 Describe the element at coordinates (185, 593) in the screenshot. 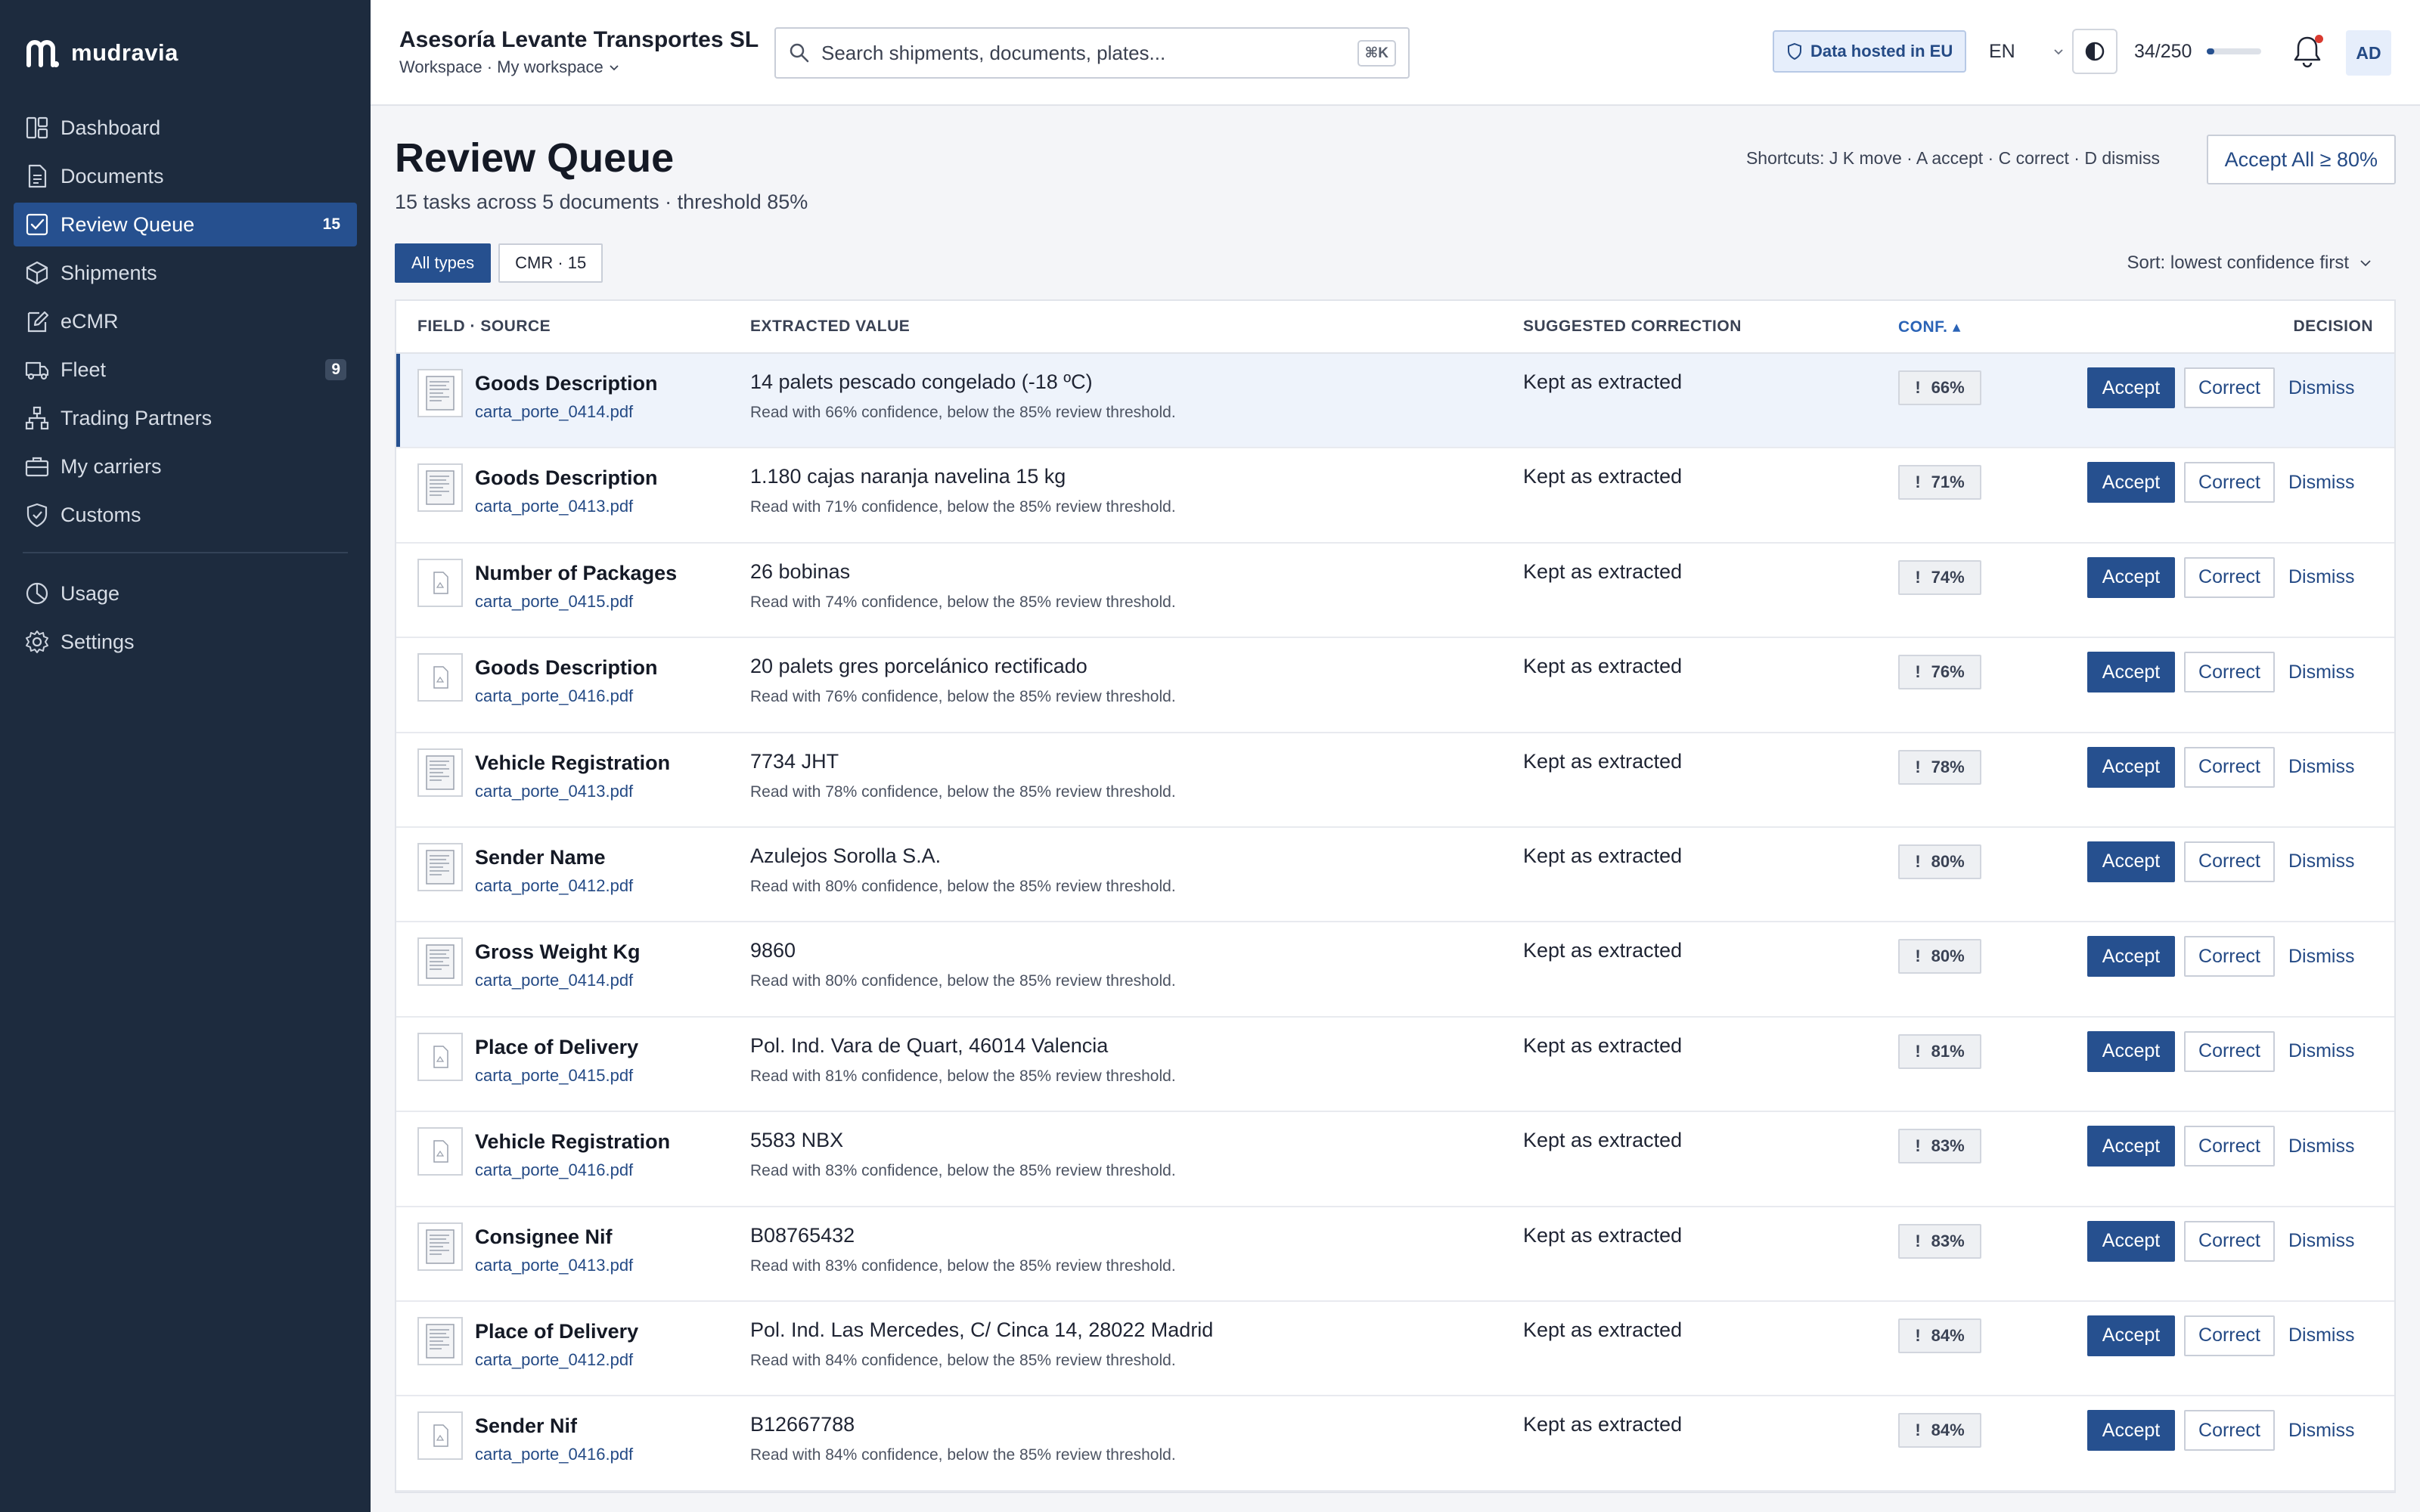

I see `sidebar-item-usage: Usage` at that location.